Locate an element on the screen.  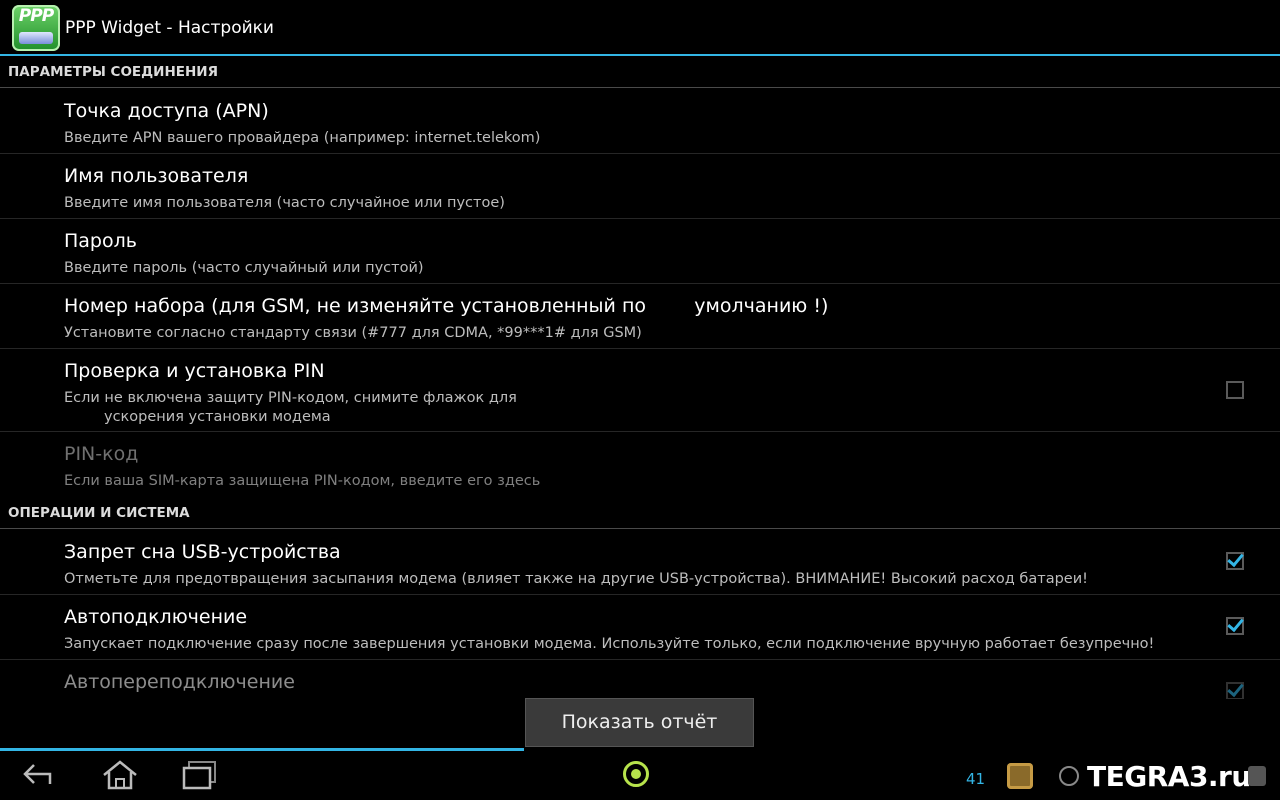
pref-title: Имя пользователя is located at coordinates (156, 176).